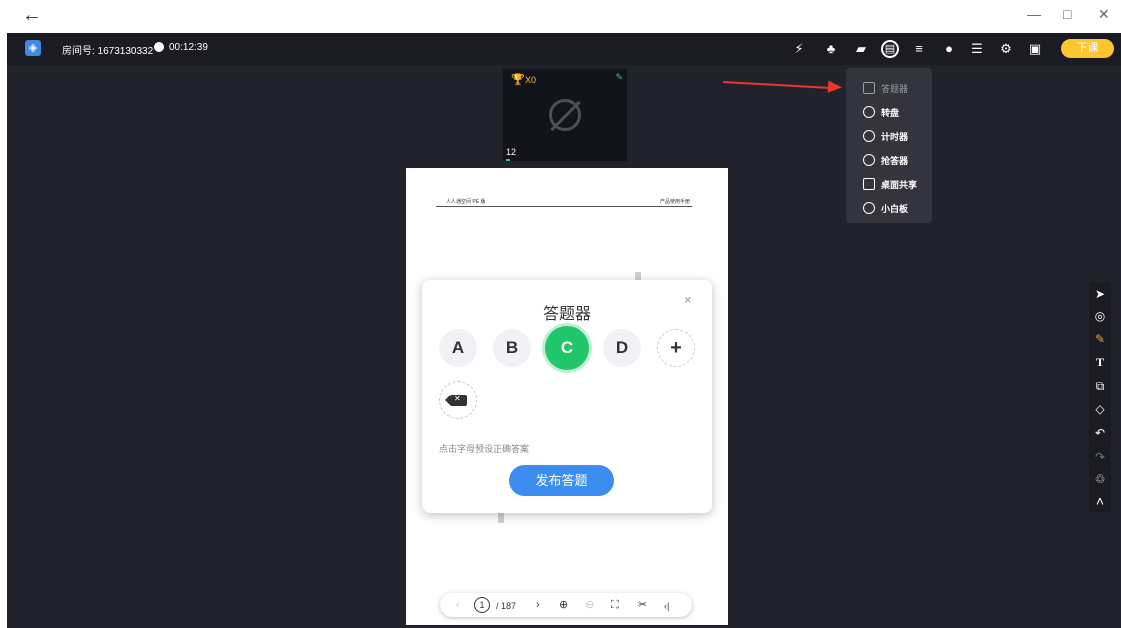  I want to click on redo-icon: ↷, so click(1100, 457).